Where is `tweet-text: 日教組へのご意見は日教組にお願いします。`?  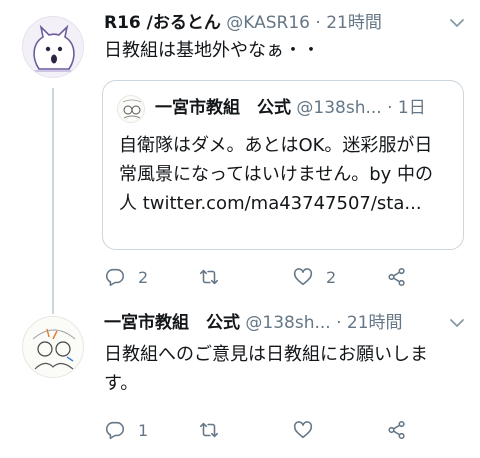 tweet-text: 日教組へのご意見は日教組にお願いします。 is located at coordinates (266, 369).